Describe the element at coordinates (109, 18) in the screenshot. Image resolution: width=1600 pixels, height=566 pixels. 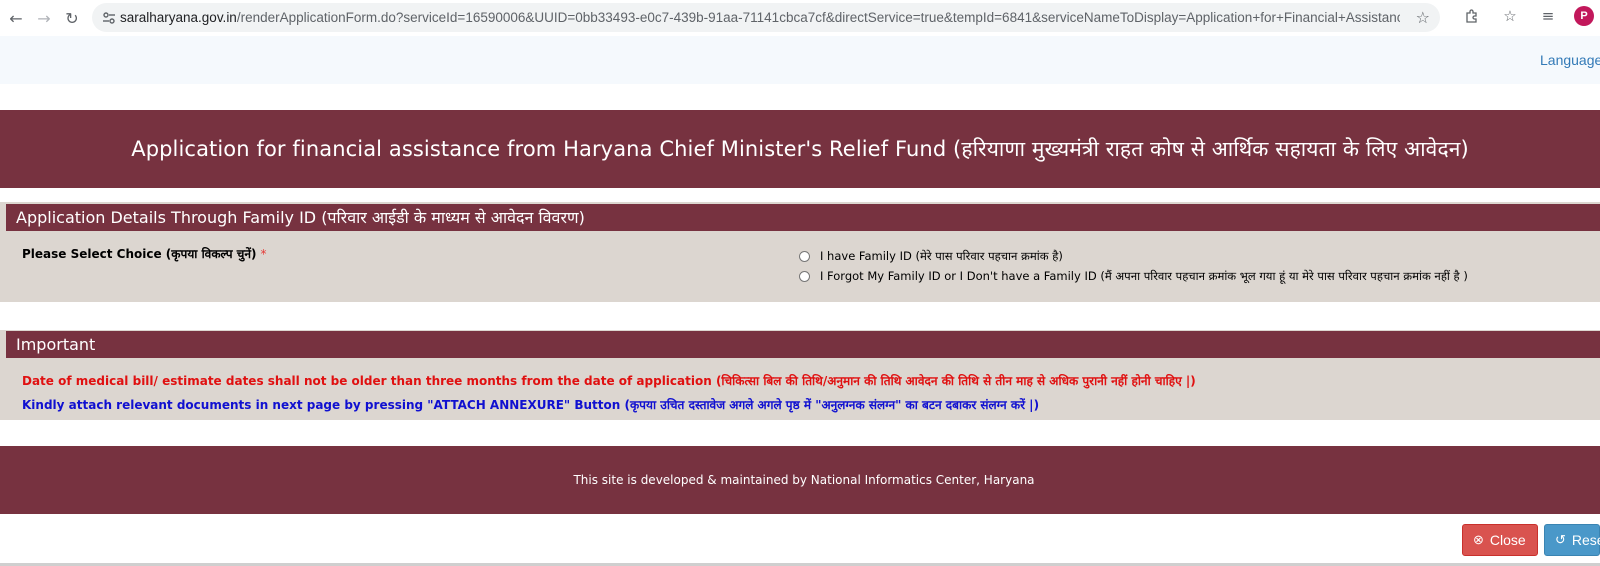
I see `site-info-icon` at that location.